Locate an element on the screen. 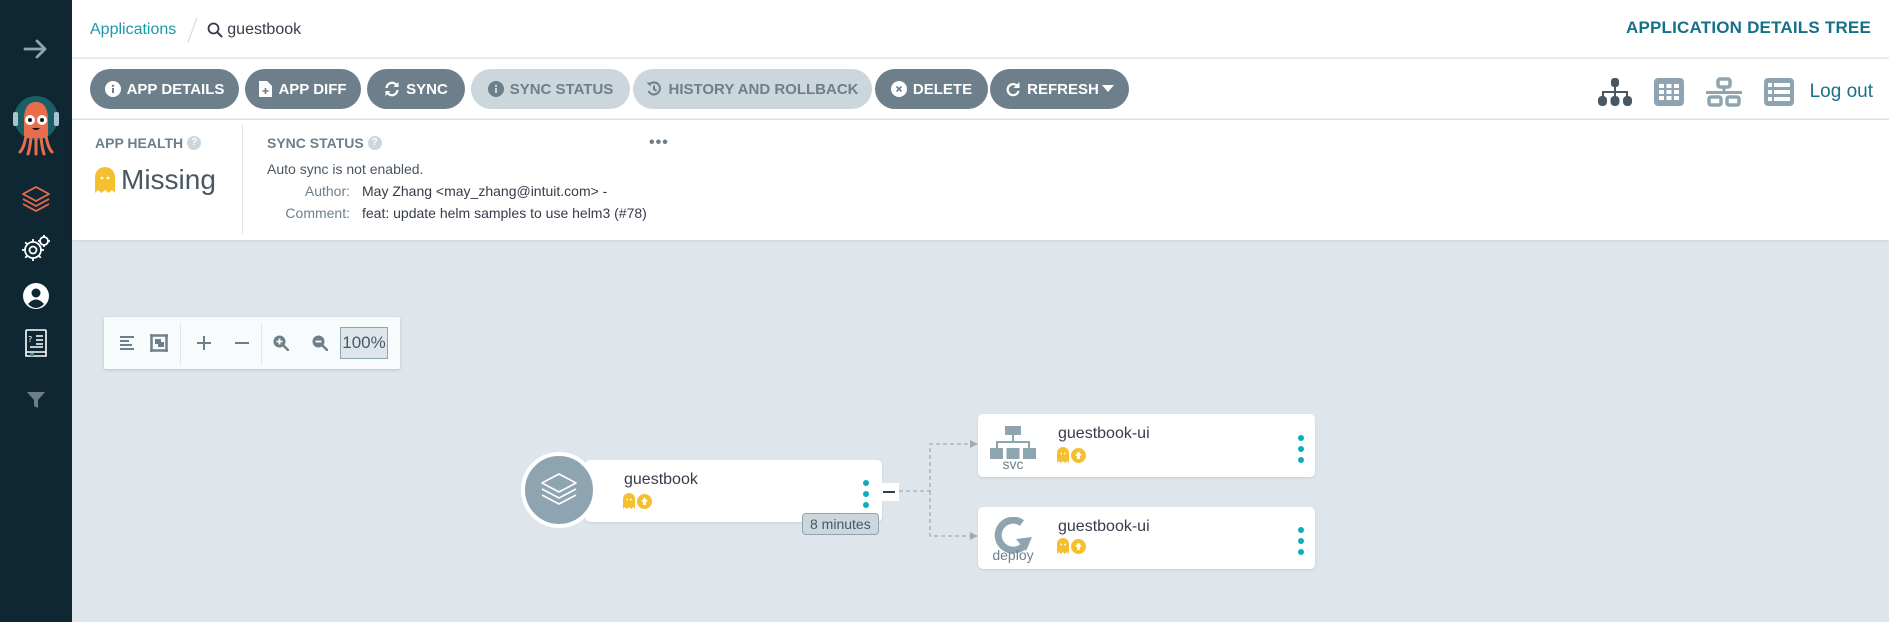 Image resolution: width=1889 pixels, height=622 pixels. resource-node-deployment: deploy guestbook-ui is located at coordinates (1146, 538).